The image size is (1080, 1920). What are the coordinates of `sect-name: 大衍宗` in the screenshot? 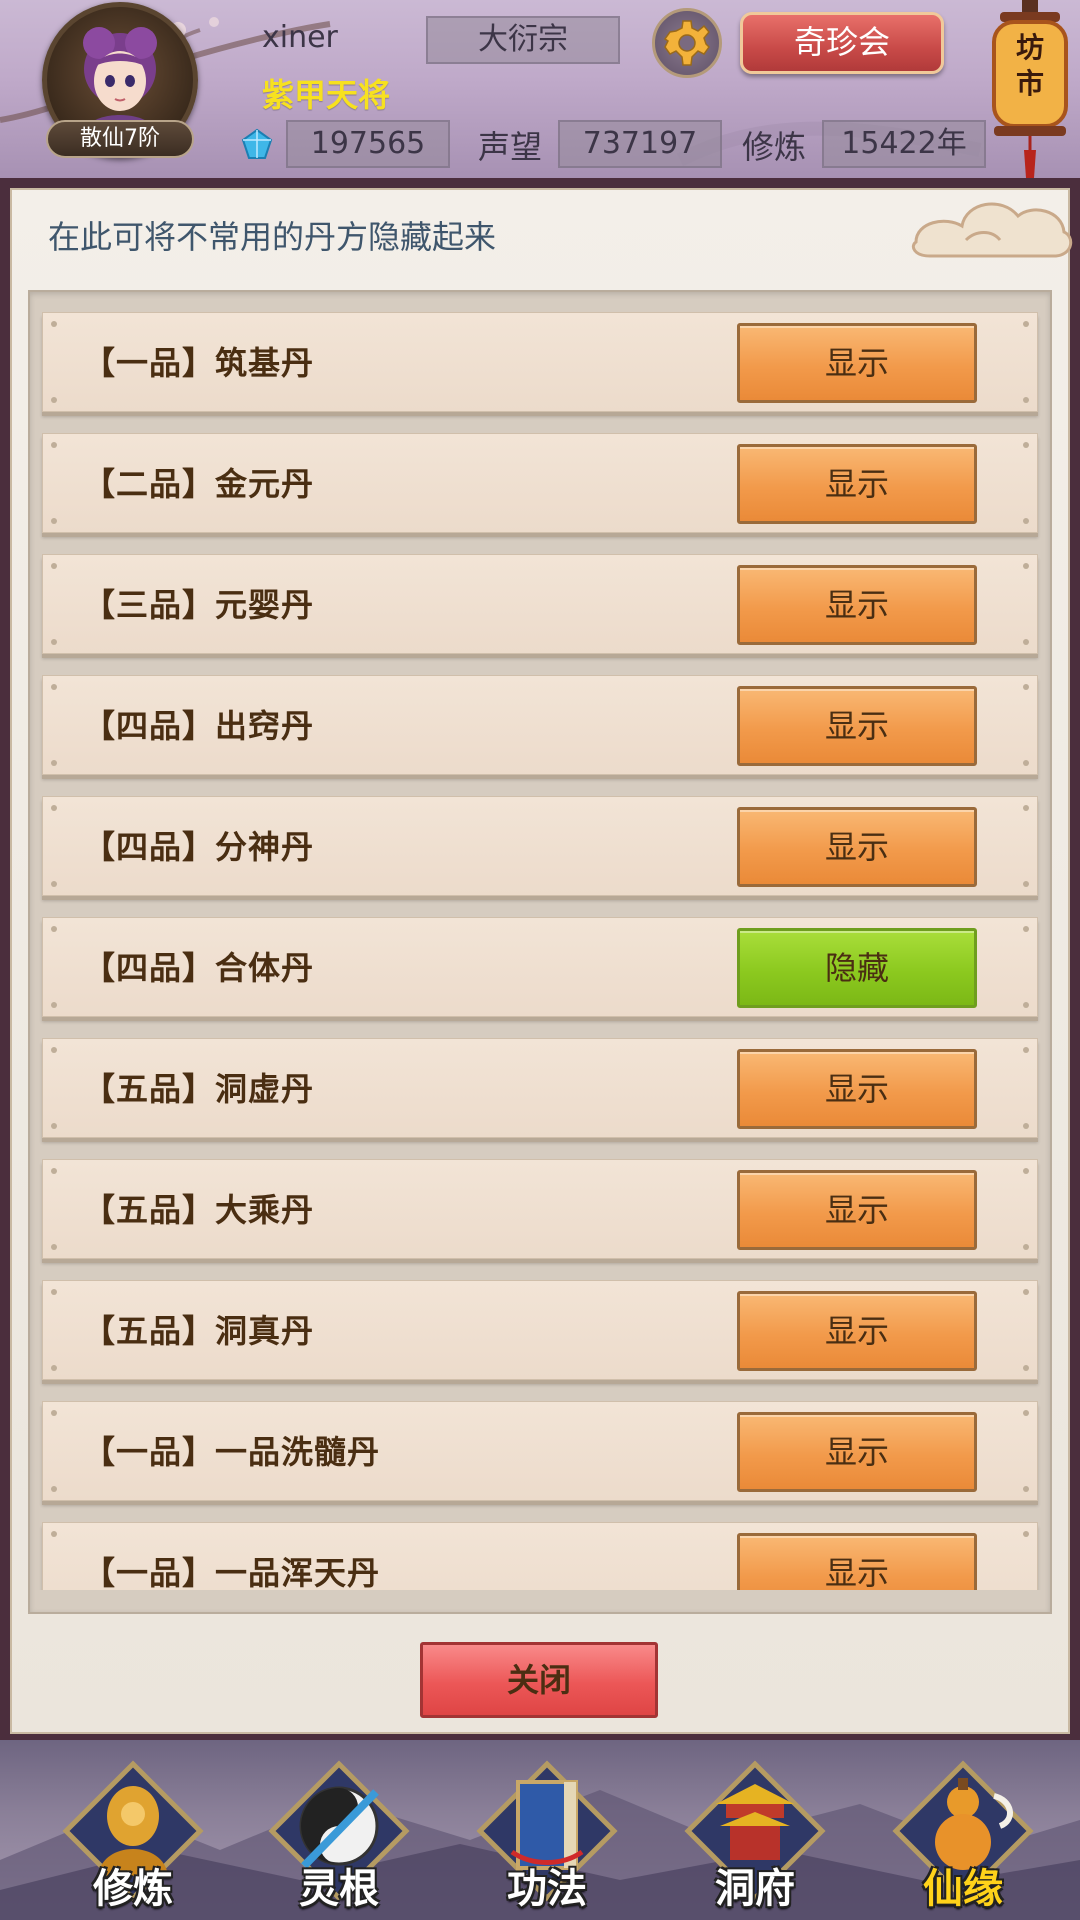 It's located at (523, 40).